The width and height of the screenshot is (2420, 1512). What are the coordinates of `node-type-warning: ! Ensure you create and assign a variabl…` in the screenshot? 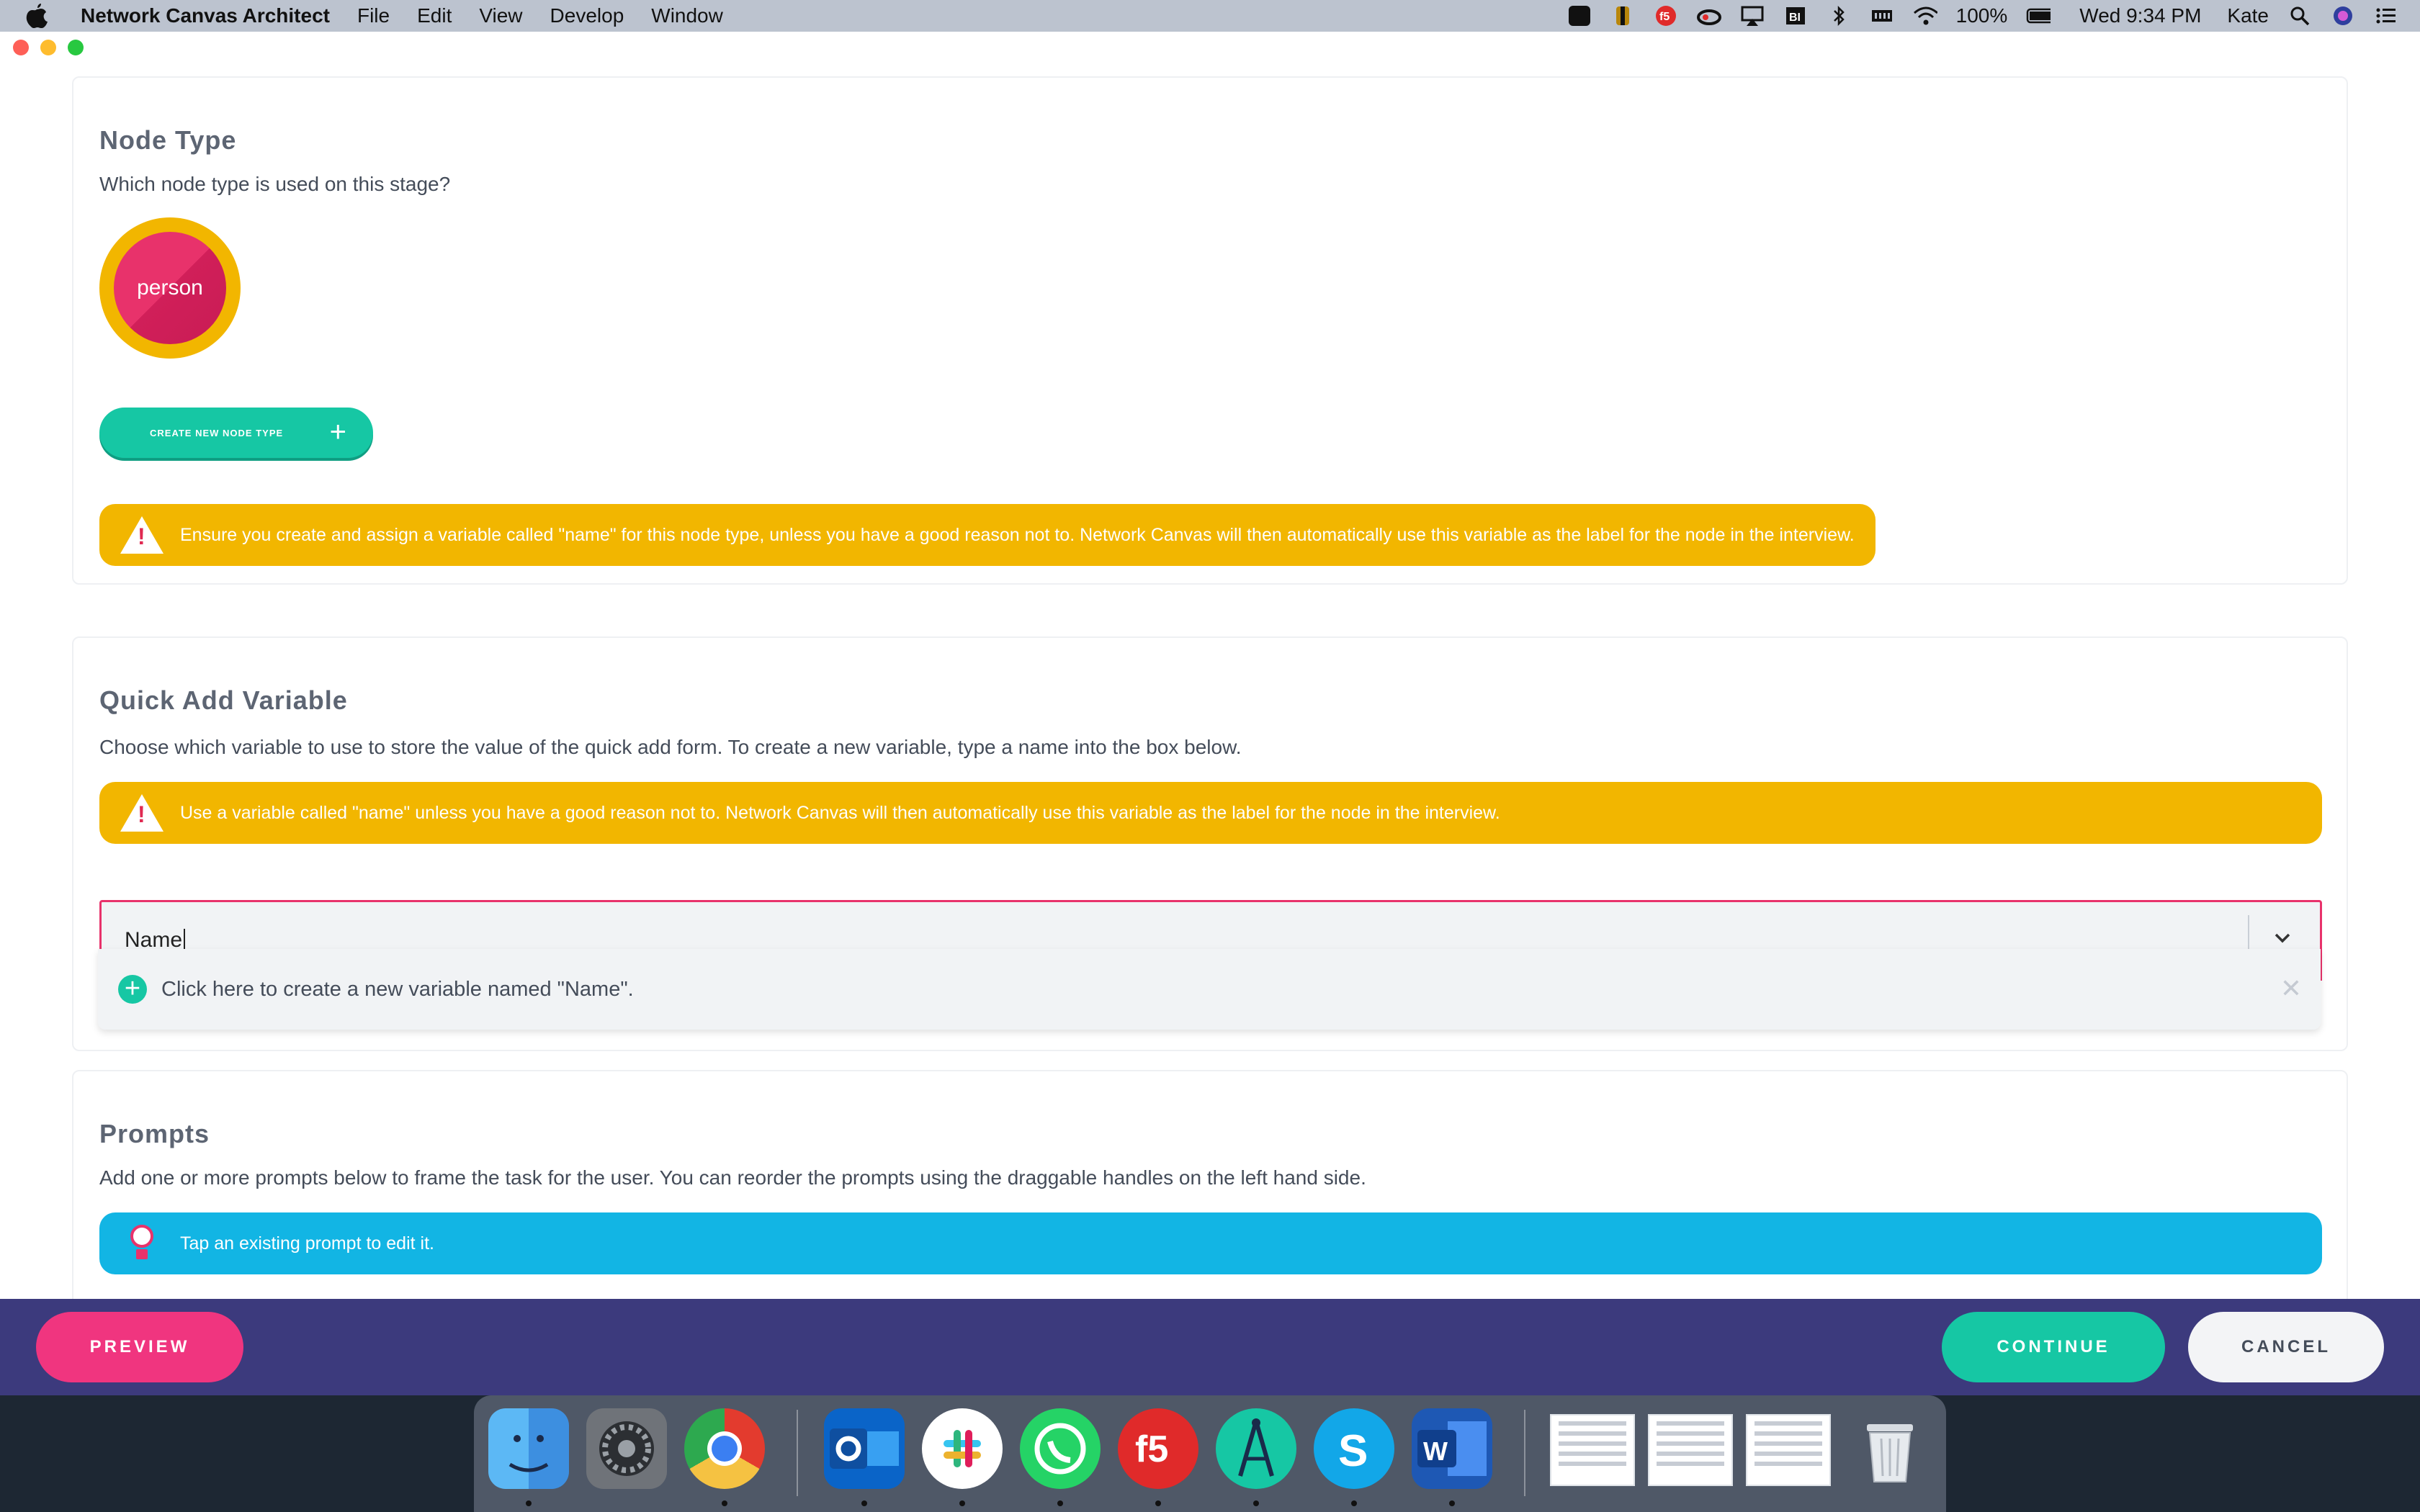 It's located at (987, 535).